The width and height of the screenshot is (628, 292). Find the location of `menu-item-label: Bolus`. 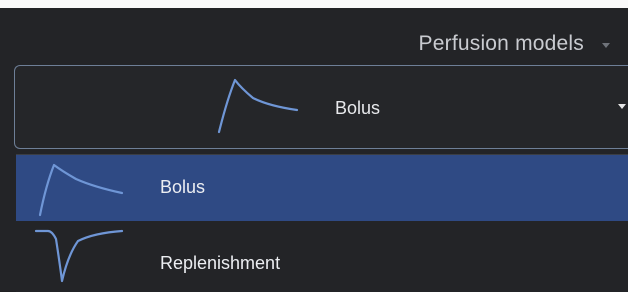

menu-item-label: Bolus is located at coordinates (183, 187).